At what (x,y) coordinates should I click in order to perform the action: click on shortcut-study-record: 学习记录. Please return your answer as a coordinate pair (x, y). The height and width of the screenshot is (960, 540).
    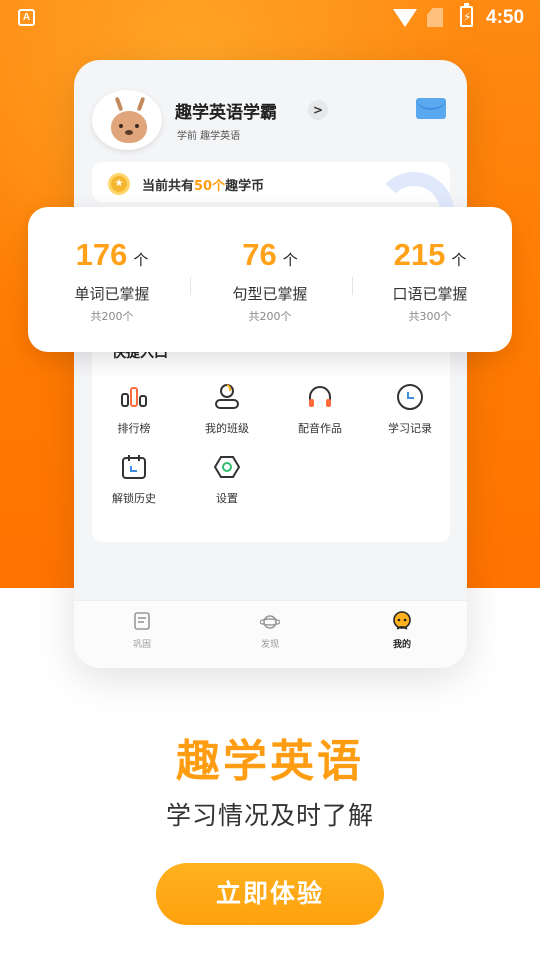
    Looking at the image, I should click on (410, 409).